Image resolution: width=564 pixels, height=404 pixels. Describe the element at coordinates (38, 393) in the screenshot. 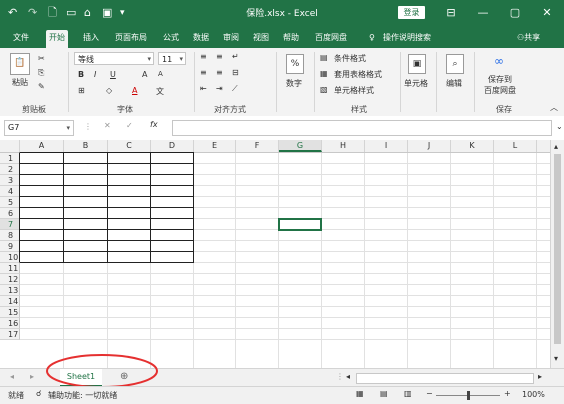

I see `accessibility-icon: ☌` at that location.